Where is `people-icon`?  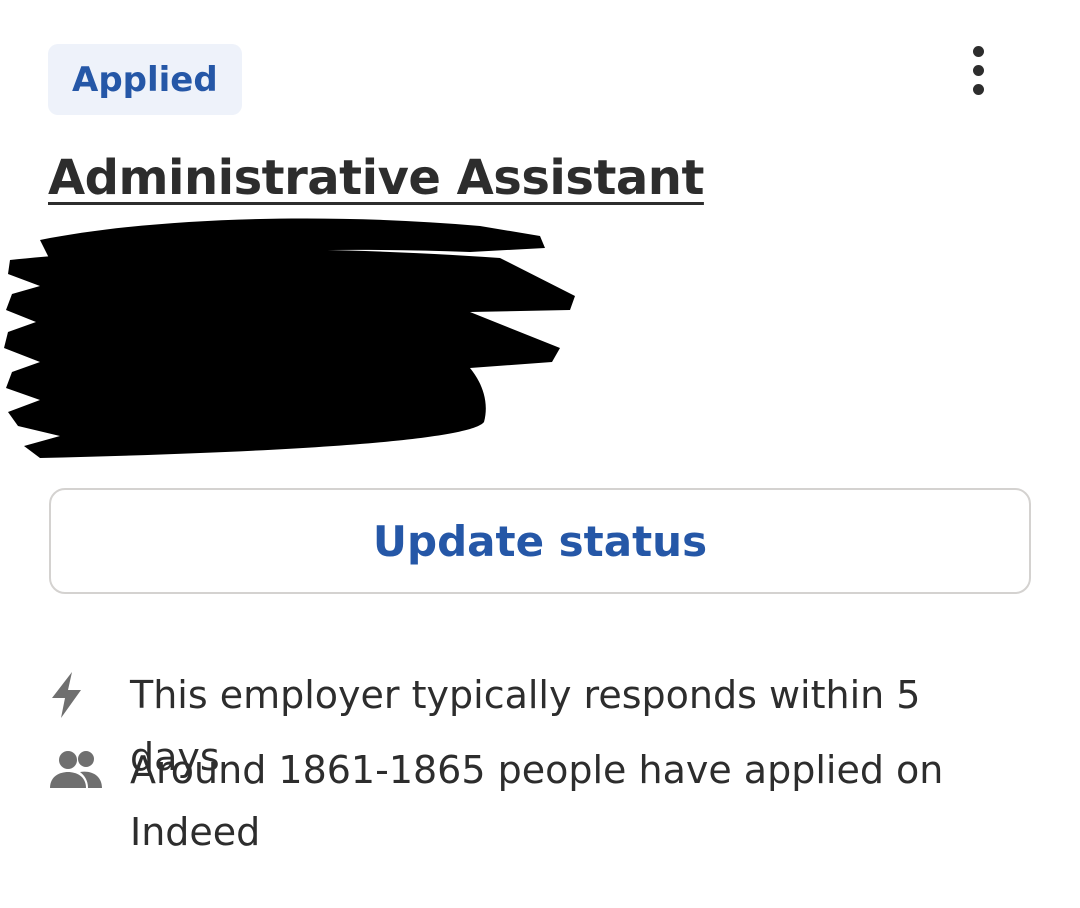 people-icon is located at coordinates (77, 770).